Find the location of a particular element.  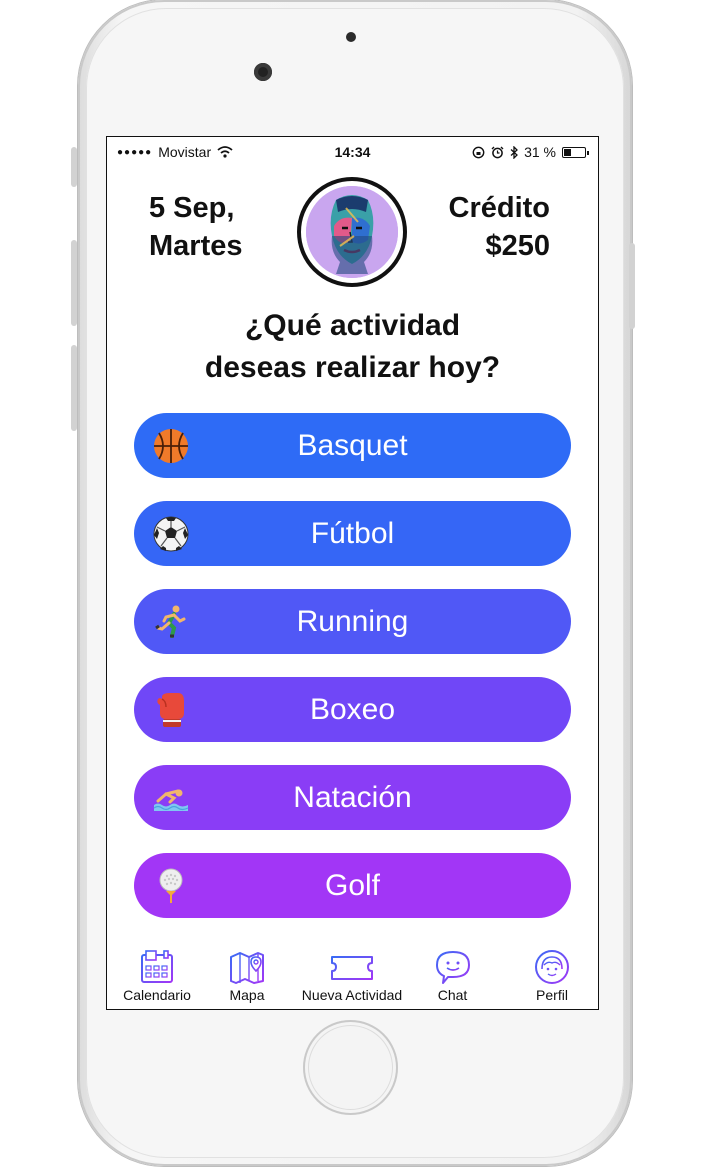

activity-button-basquet: Basquet is located at coordinates (352, 445).